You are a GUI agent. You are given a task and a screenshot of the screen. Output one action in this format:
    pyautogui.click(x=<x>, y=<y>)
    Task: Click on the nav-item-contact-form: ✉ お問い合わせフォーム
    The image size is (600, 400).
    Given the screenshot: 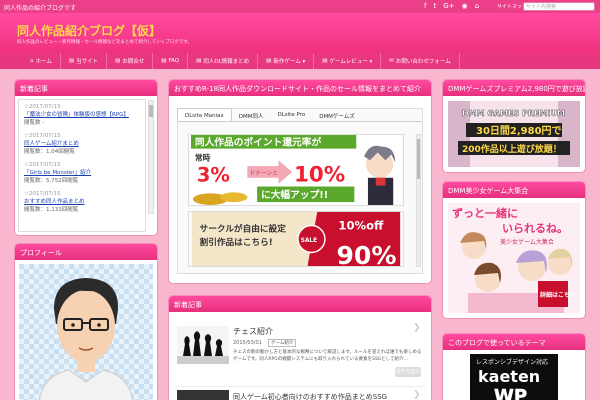 What is the action you would take?
    pyautogui.click(x=420, y=61)
    